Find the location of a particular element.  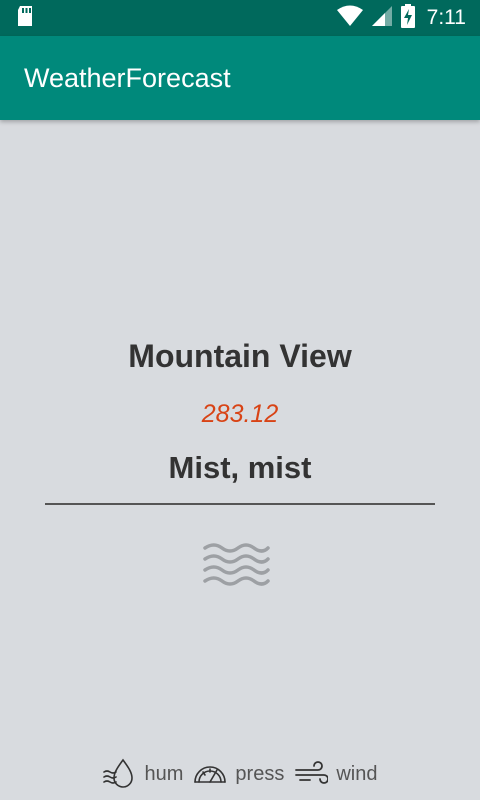

app-bar: WeatherForecast is located at coordinates (240, 78).